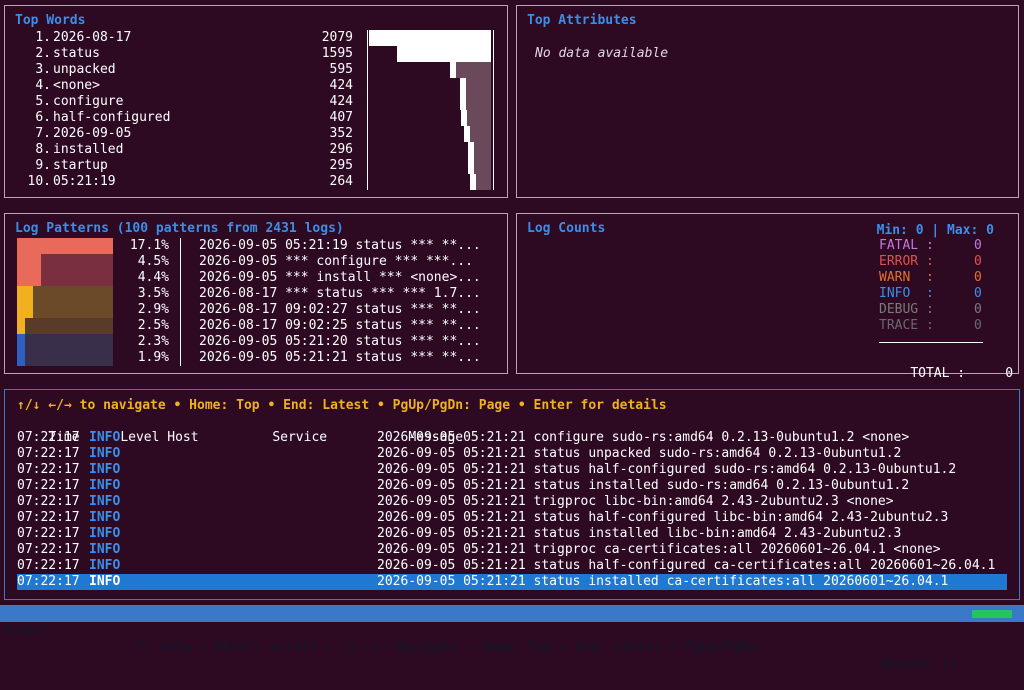 This screenshot has height=690, width=1024. Describe the element at coordinates (240, 429) in the screenshot. I see `logs-header: Time Level Host Service Message` at that location.